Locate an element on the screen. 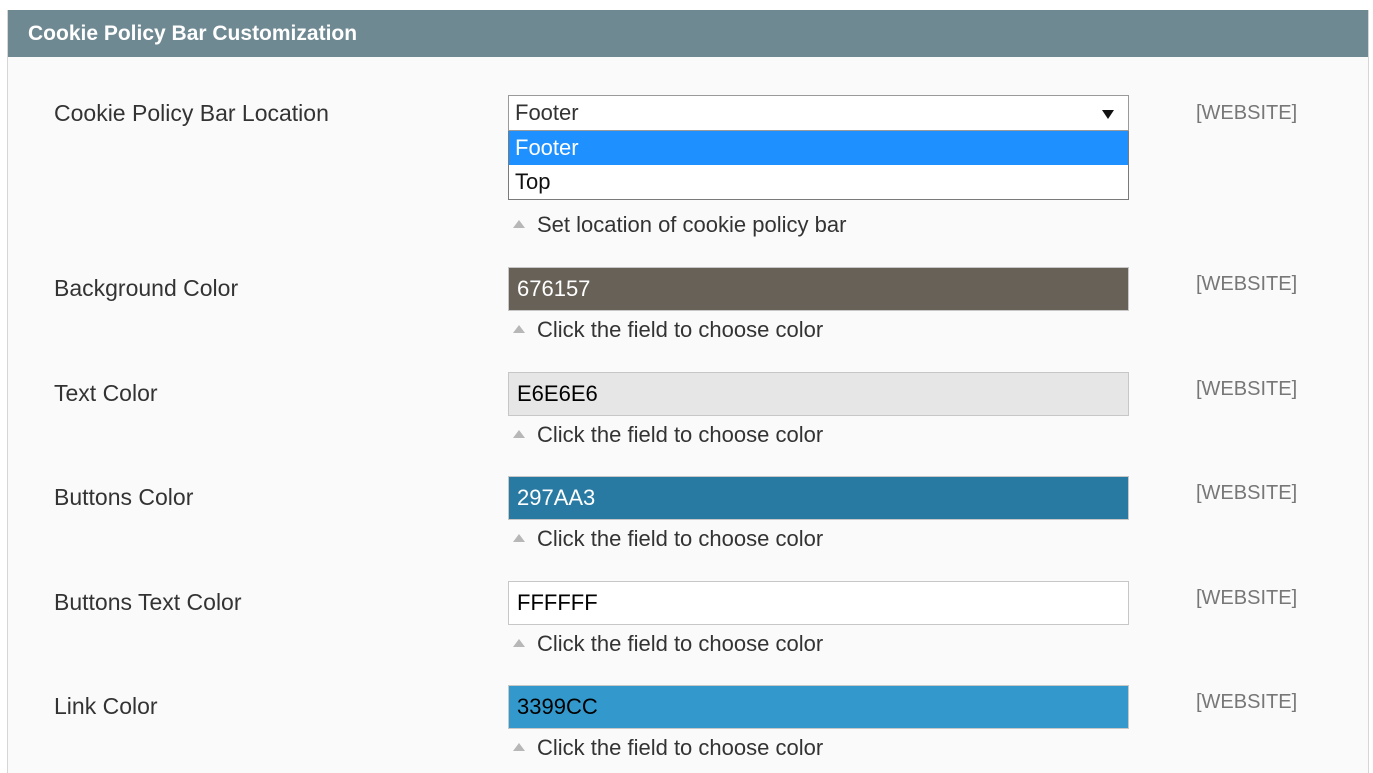 This screenshot has height=773, width=1373. text-color-input: E6E6E6 is located at coordinates (818, 394).